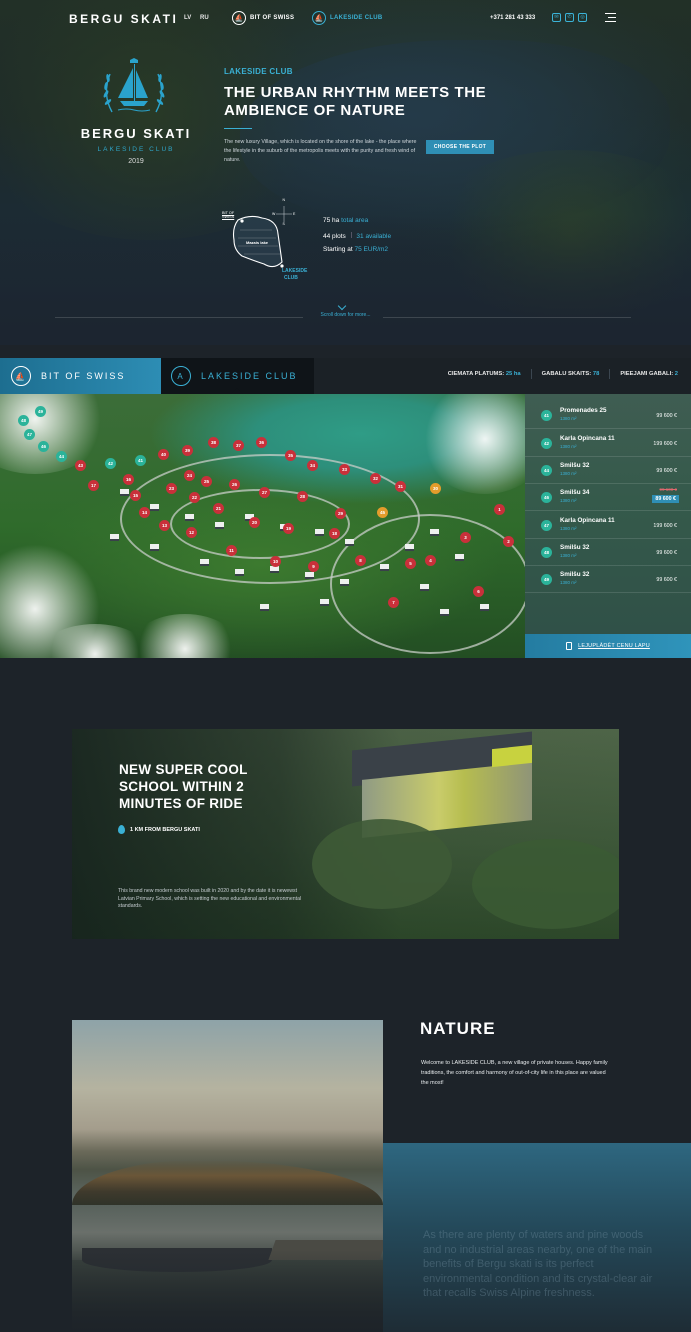  What do you see at coordinates (234, 484) in the screenshot?
I see `plot-pin: 26` at bounding box center [234, 484].